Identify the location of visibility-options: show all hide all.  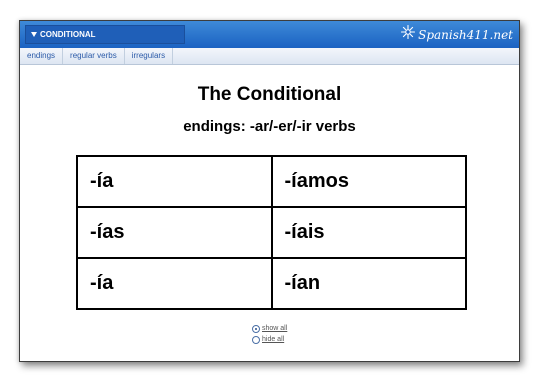
(269, 334).